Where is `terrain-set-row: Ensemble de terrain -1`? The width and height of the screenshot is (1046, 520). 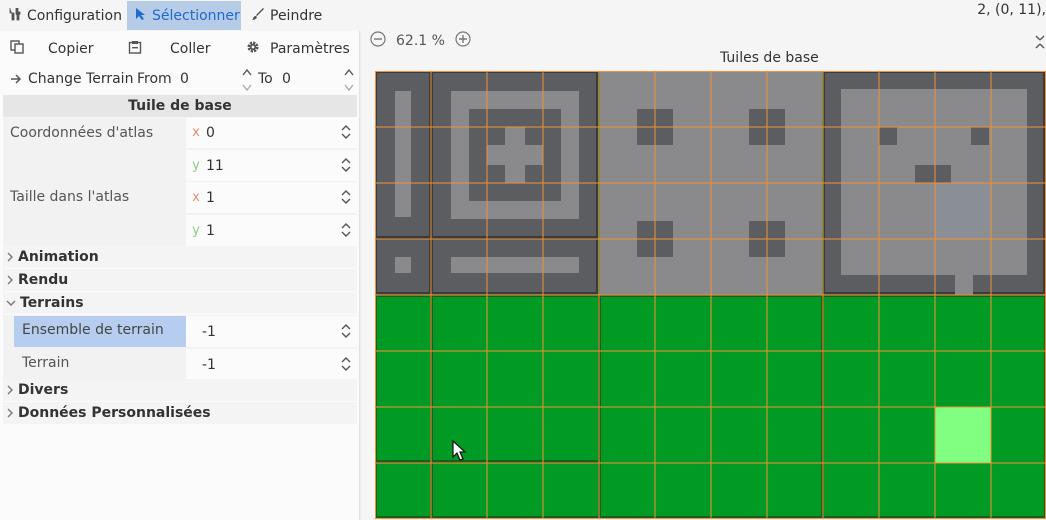
terrain-set-row: Ensemble de terrain -1 is located at coordinates (180, 331).